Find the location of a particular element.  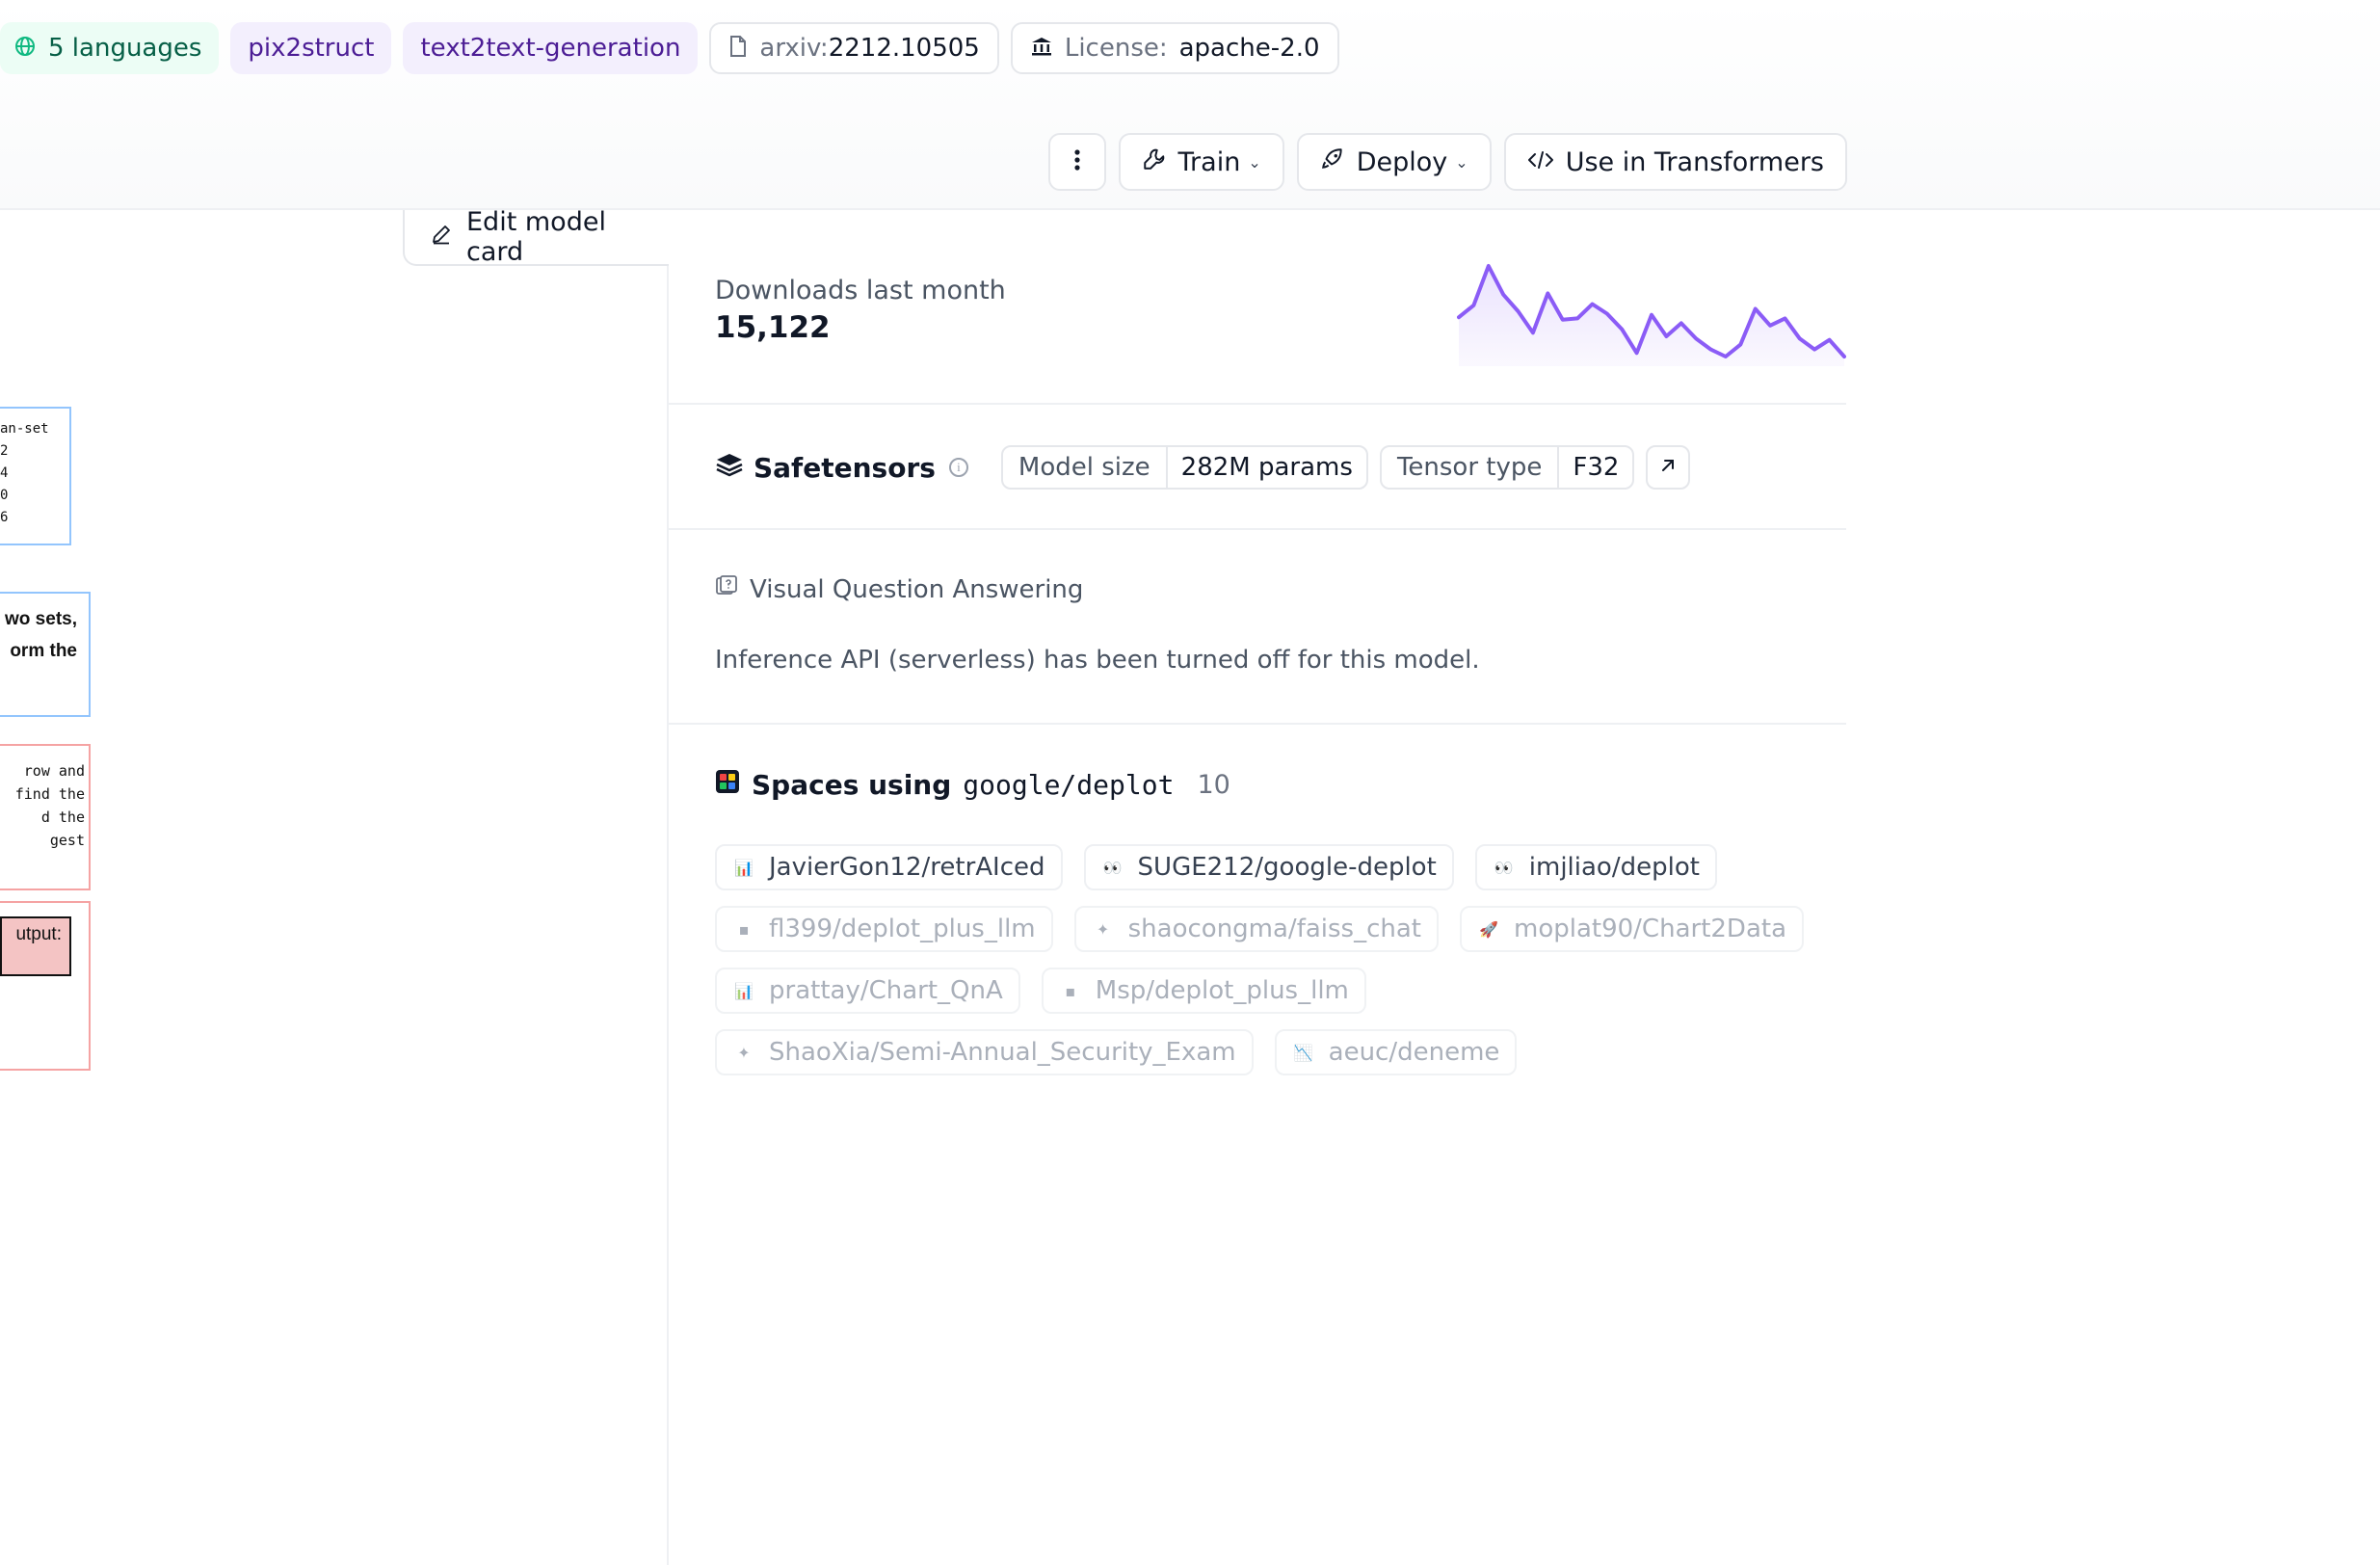

figure-text: 0 is located at coordinates (4, 495).